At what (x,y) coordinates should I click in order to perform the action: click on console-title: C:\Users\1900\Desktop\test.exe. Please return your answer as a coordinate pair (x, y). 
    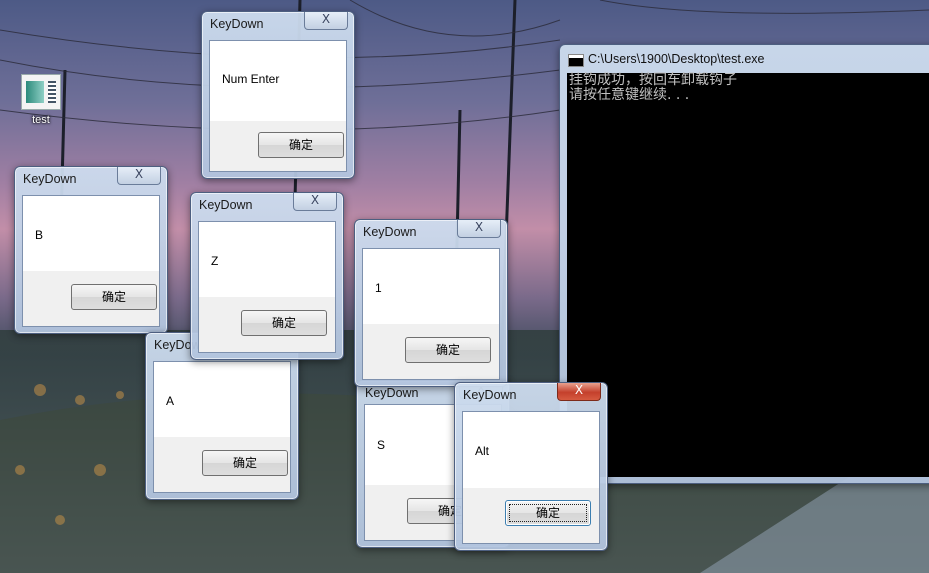
    Looking at the image, I should click on (676, 59).